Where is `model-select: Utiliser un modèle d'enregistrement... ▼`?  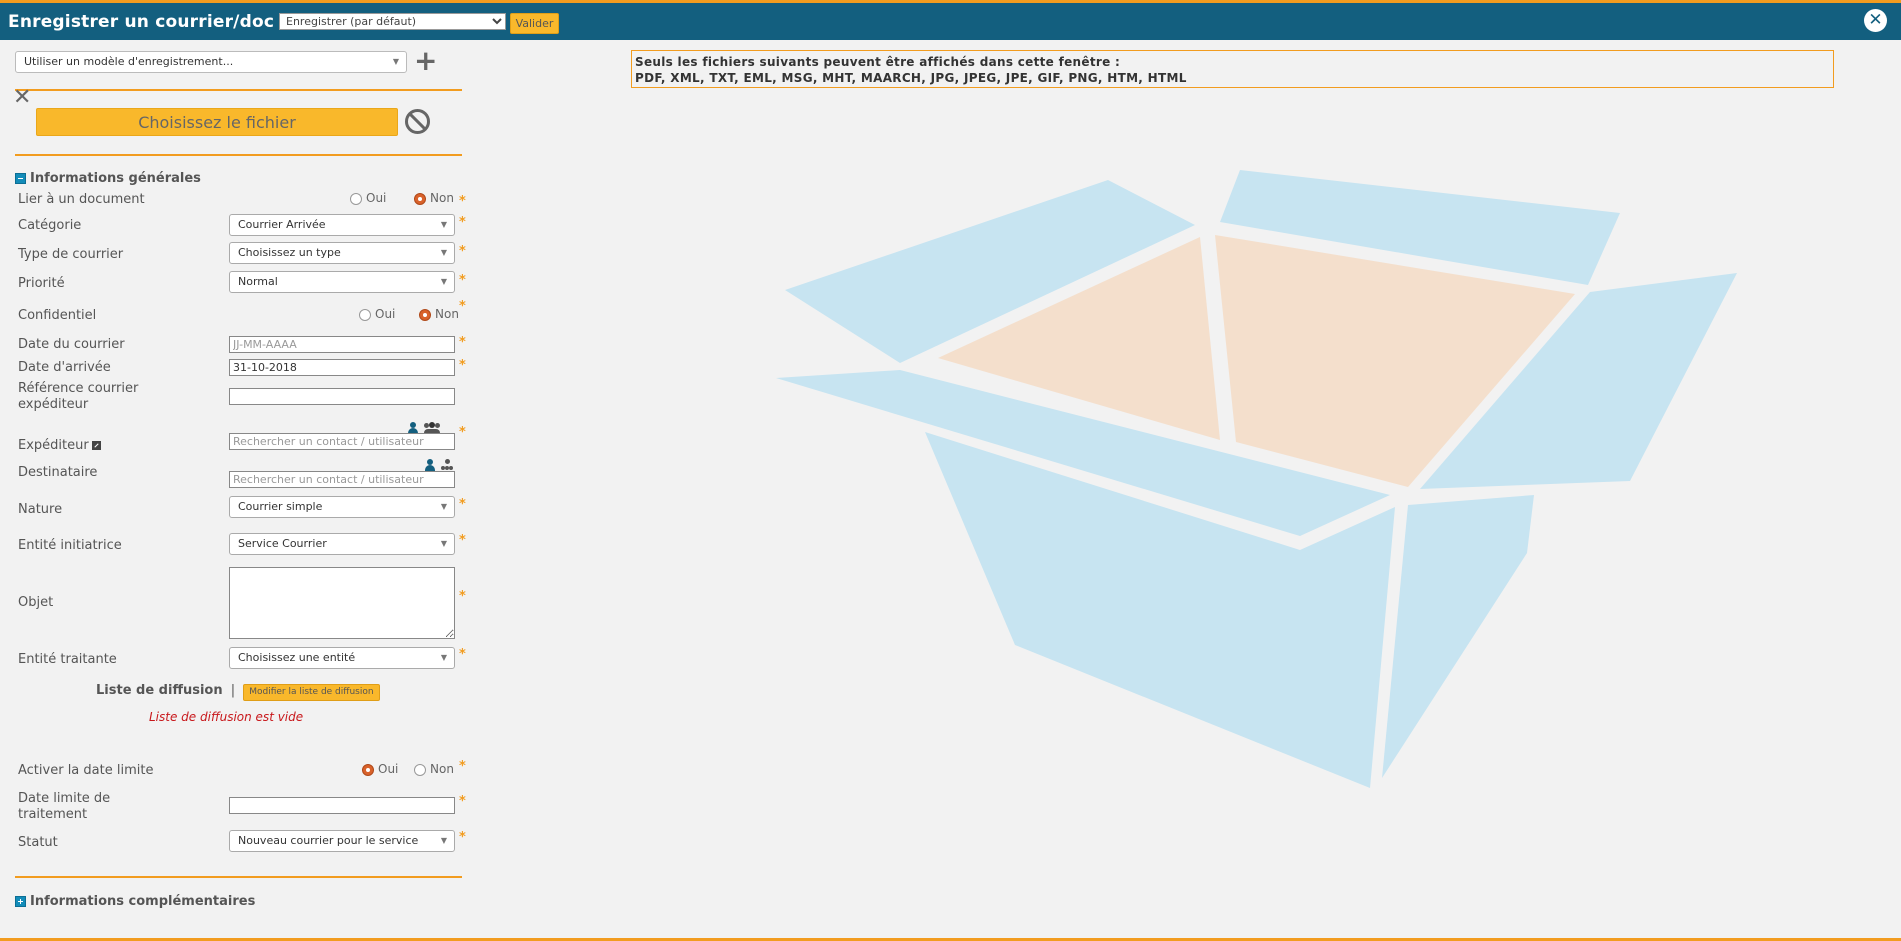
model-select: Utiliser un modèle d'enregistrement... ▼ is located at coordinates (211, 62).